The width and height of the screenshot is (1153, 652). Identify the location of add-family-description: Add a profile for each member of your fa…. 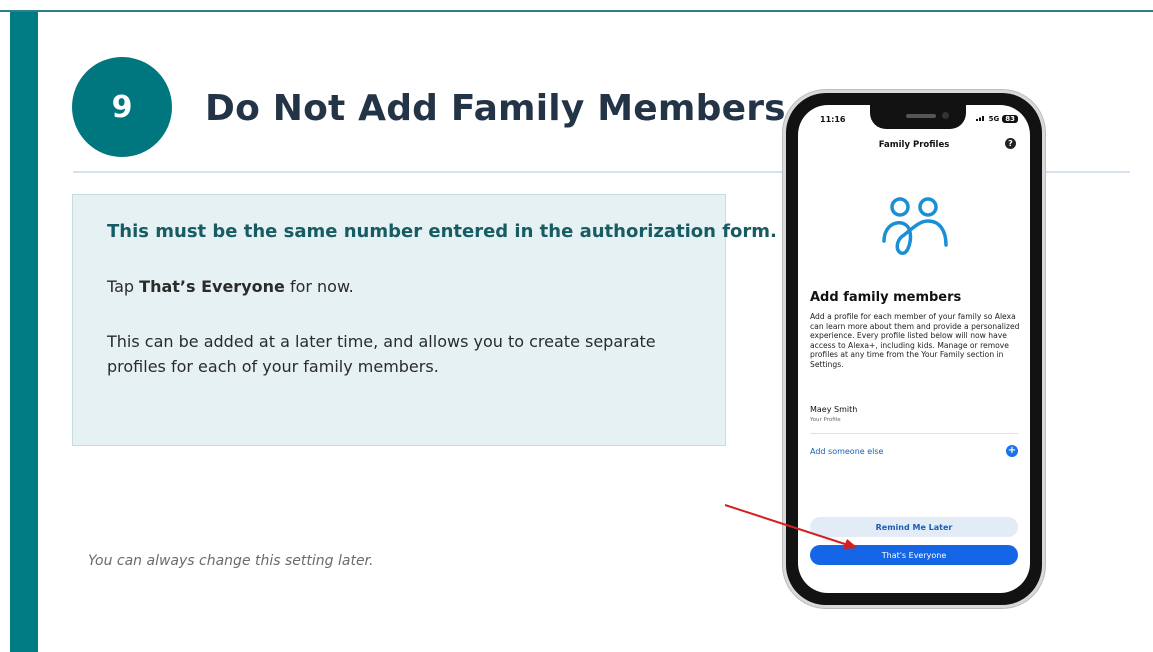
(915, 340).